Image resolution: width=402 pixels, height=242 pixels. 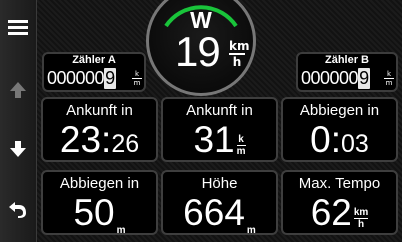 What do you see at coordinates (355, 144) in the screenshot?
I see `value-small: 03` at bounding box center [355, 144].